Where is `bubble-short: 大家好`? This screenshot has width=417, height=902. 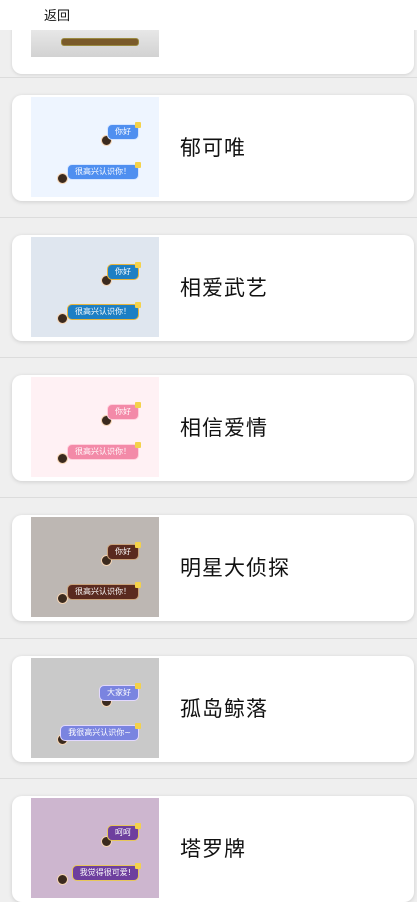
bubble-short: 大家好 is located at coordinates (119, 693).